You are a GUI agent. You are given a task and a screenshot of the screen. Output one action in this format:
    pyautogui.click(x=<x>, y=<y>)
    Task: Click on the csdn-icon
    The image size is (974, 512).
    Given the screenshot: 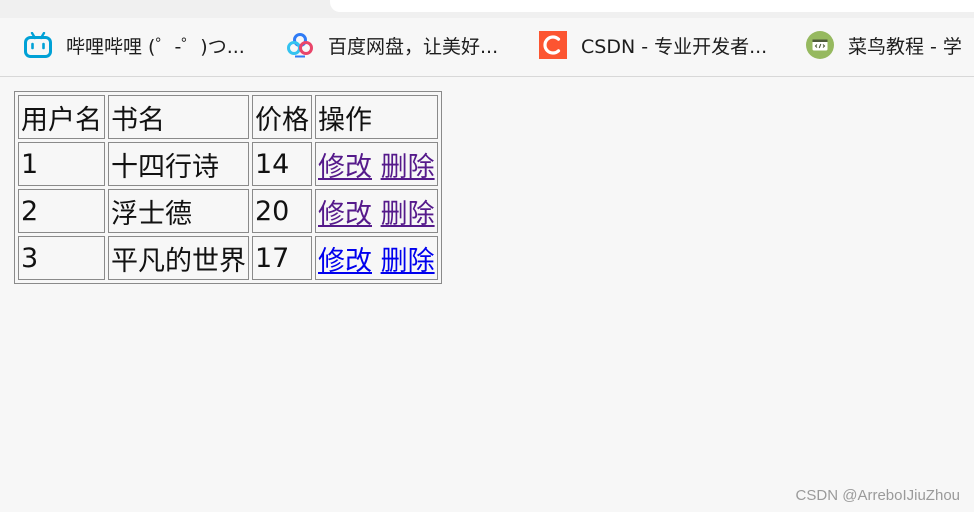 What is the action you would take?
    pyautogui.click(x=553, y=45)
    